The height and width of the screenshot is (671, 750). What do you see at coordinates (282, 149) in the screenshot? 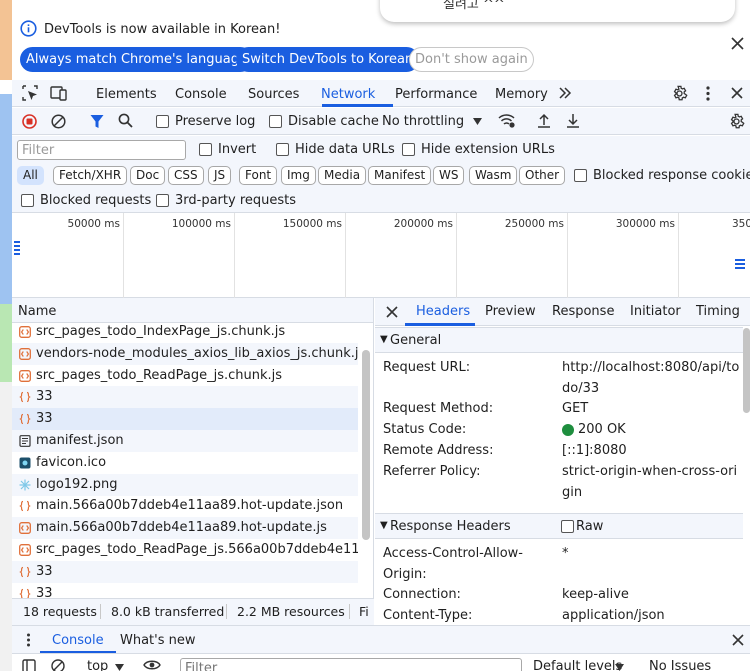
I see `hide-data-urls-checkbox` at bounding box center [282, 149].